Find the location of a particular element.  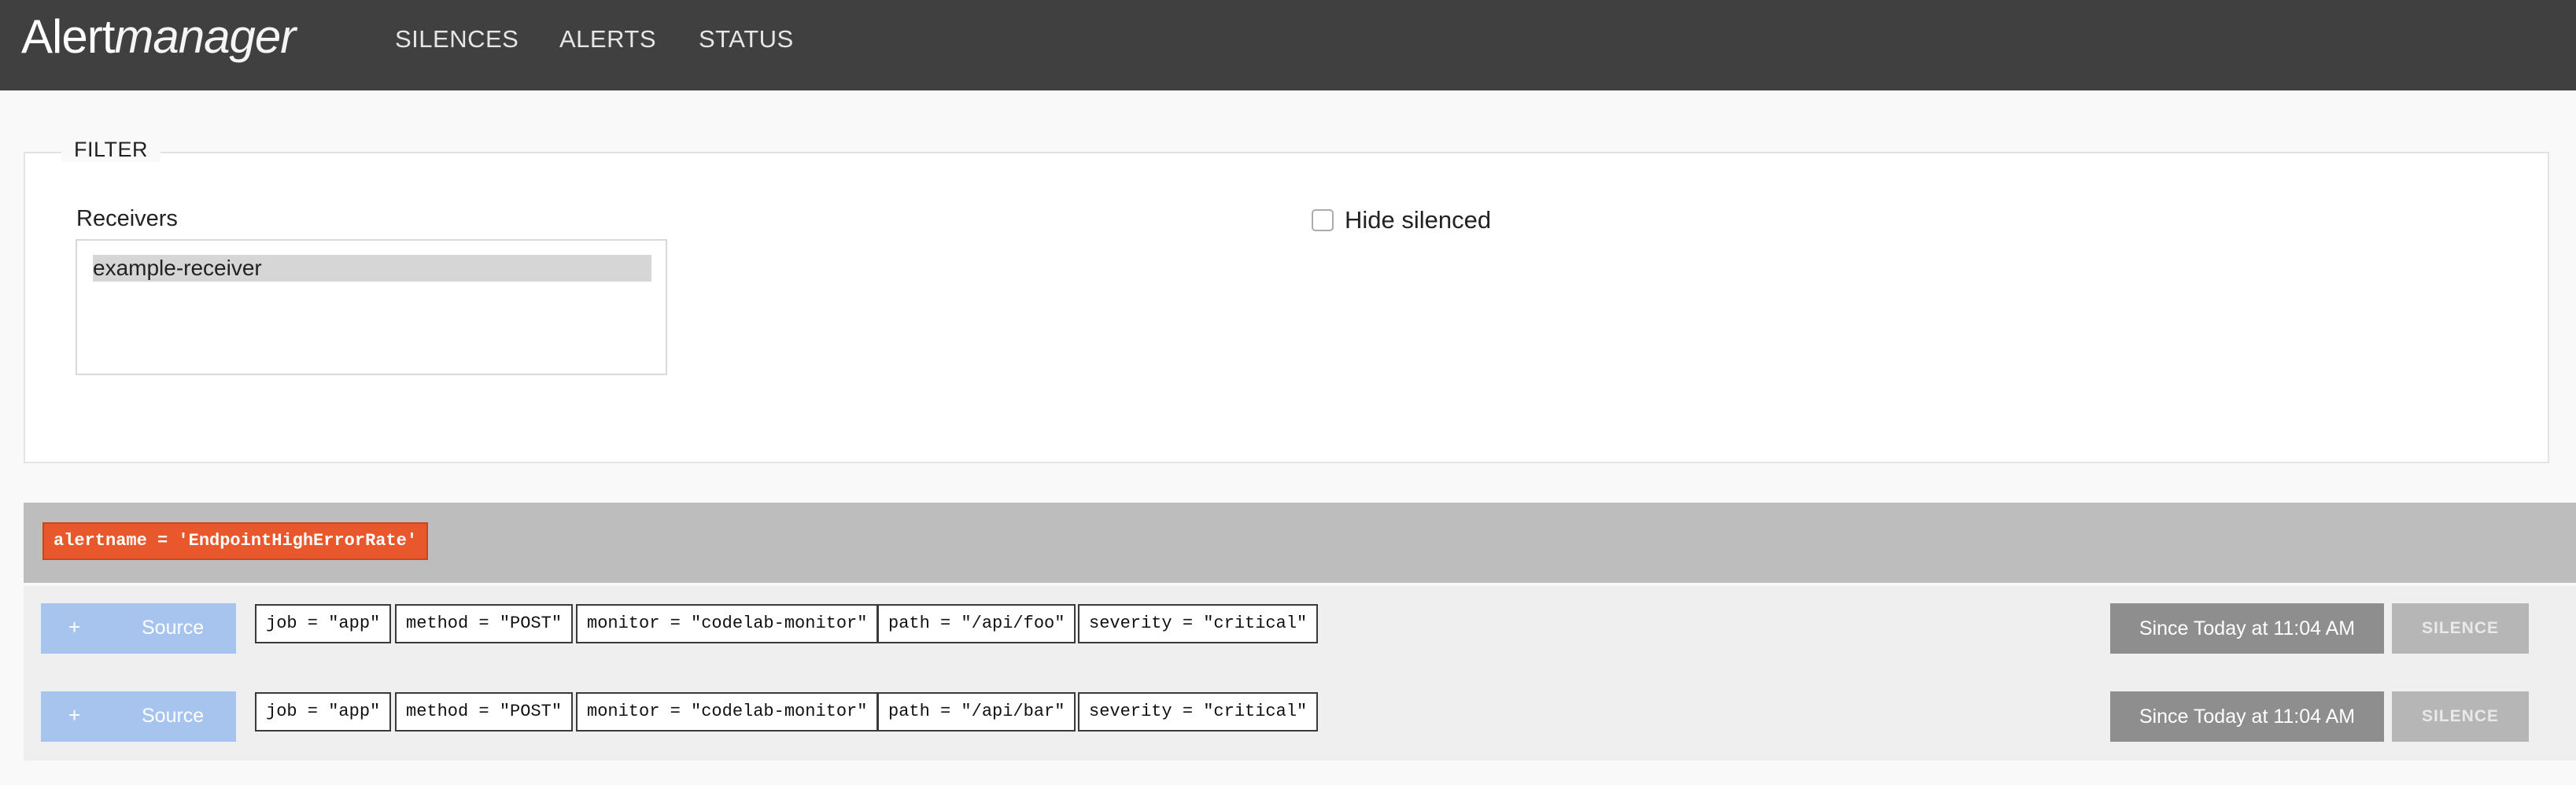

label-tag-path: path = "/api/bar" is located at coordinates (976, 712).